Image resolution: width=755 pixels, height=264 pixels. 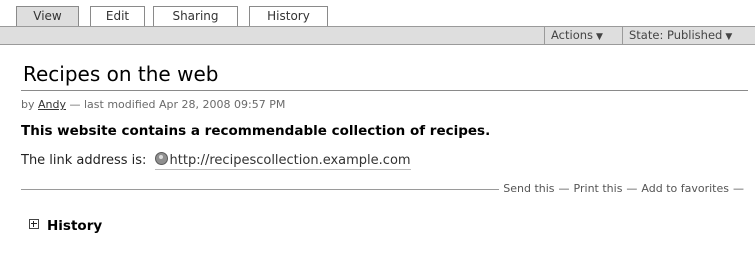 What do you see at coordinates (28, 104) in the screenshot?
I see `byline-prefix: by` at bounding box center [28, 104].